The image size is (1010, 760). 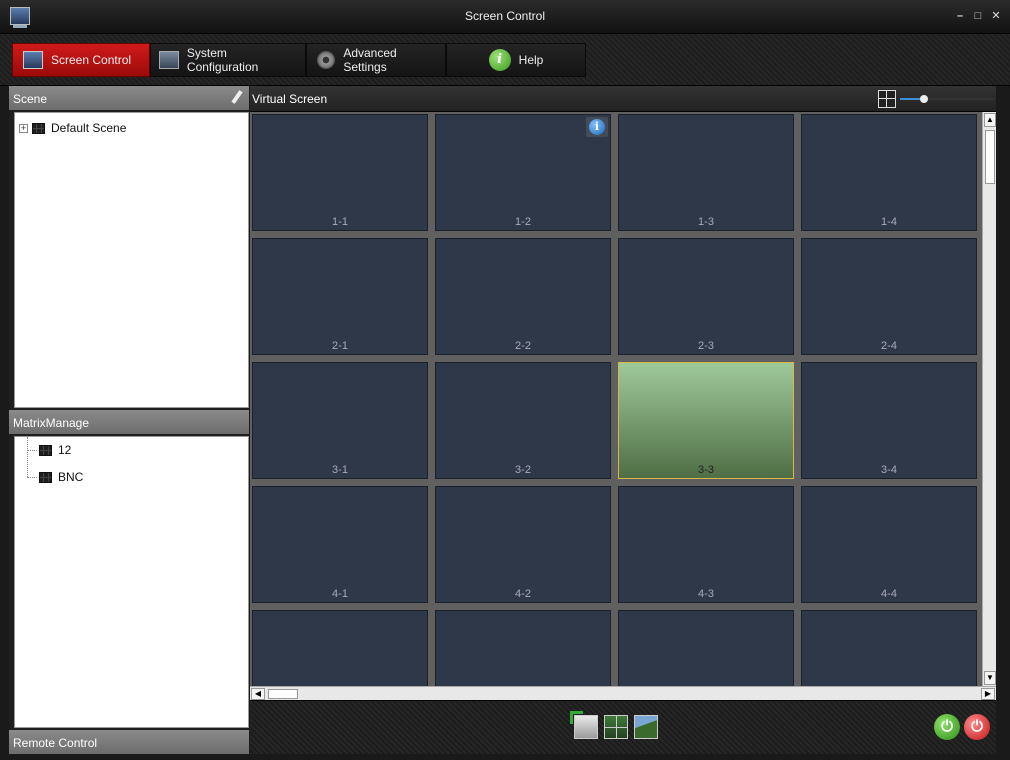 What do you see at coordinates (889, 346) in the screenshot?
I see `tile-label: 2-4` at bounding box center [889, 346].